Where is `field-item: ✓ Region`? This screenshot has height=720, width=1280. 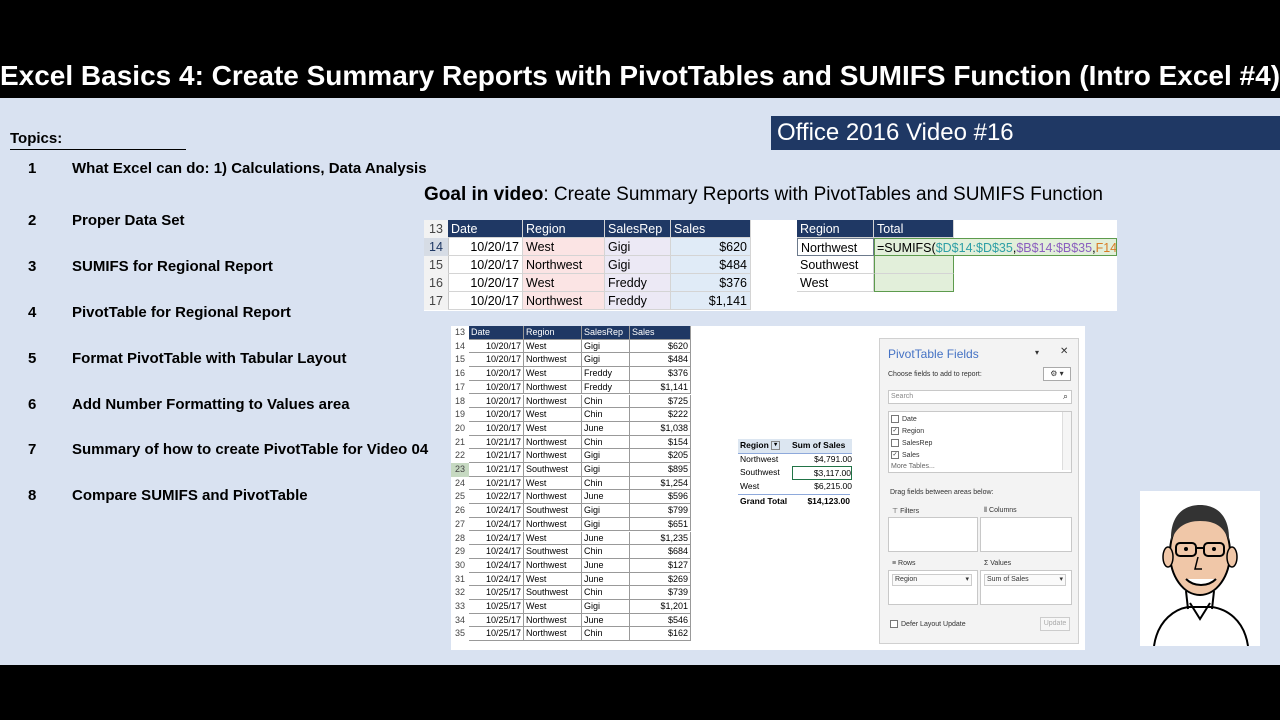
field-item: ✓ Region is located at coordinates (907, 431).